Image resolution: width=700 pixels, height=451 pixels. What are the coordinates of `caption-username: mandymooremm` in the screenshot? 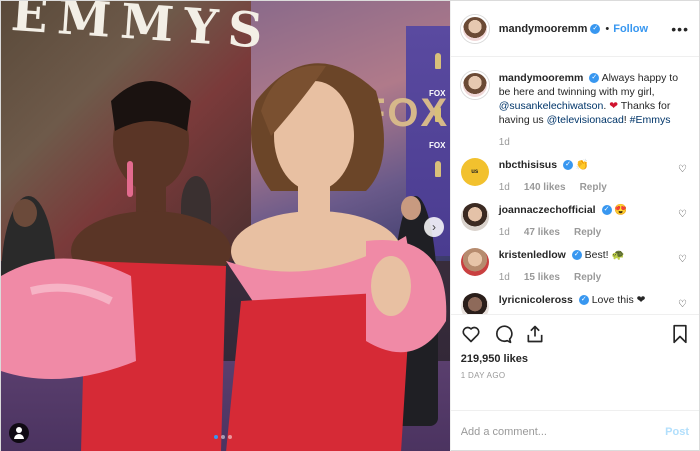 It's located at (541, 78).